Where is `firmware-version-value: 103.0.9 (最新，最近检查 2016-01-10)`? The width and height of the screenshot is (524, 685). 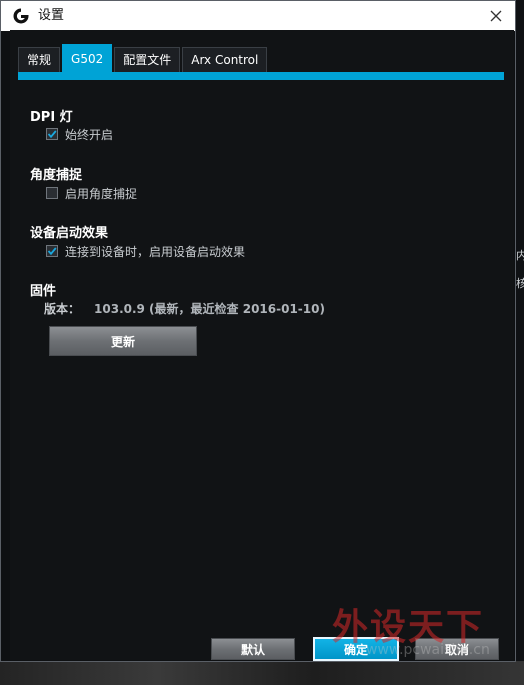 firmware-version-value: 103.0.9 (最新，最近检查 2016-01-10) is located at coordinates (209, 309).